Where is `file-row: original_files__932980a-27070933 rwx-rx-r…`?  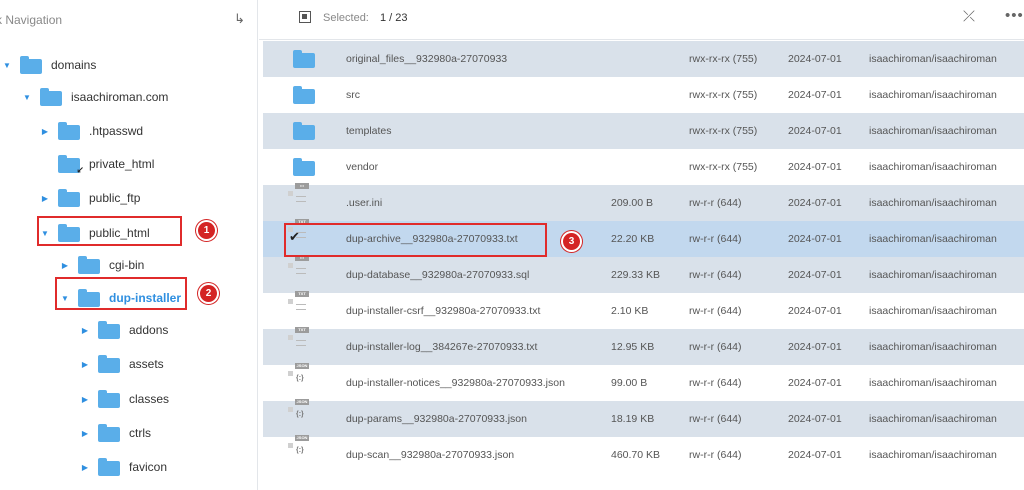
file-row: original_files__932980a-27070933 rwx-rx-r… is located at coordinates (643, 59).